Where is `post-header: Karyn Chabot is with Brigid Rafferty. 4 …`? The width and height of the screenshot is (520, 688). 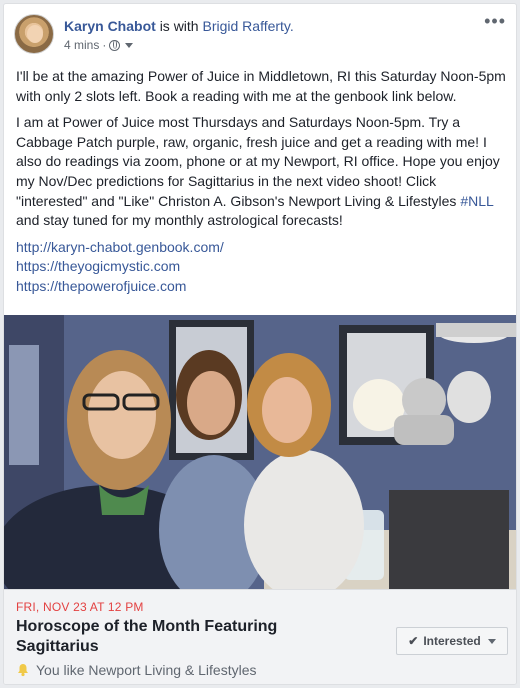
post-header: Karyn Chabot is with Brigid Rafferty. 4 … is located at coordinates (260, 36).